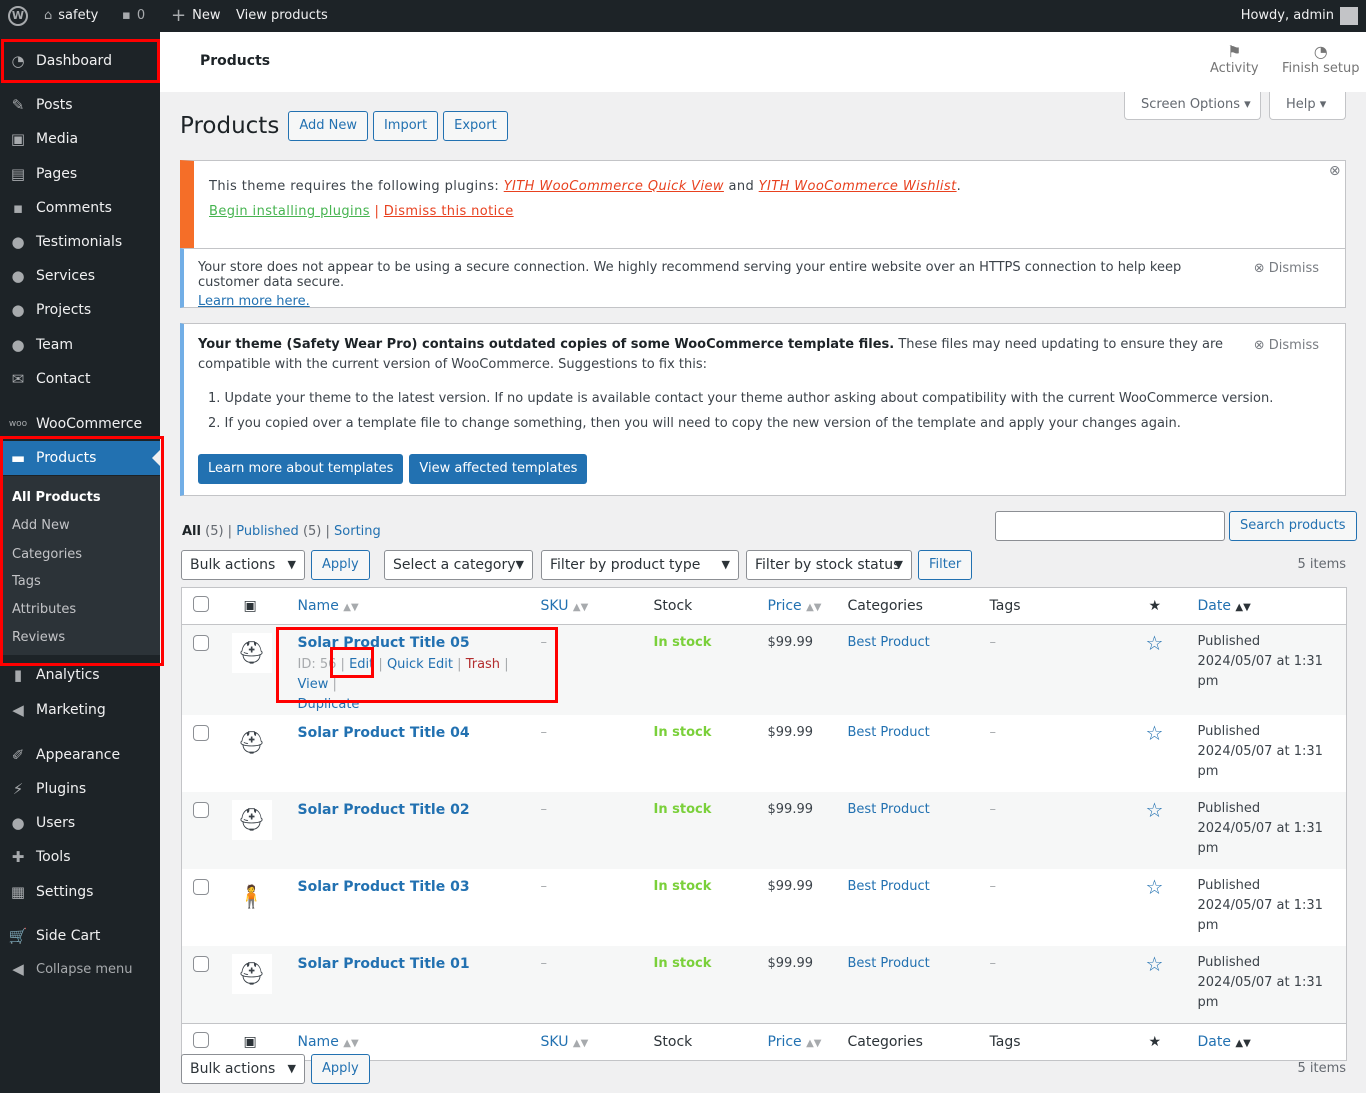 This screenshot has height=1093, width=1366. Describe the element at coordinates (251, 897) in the screenshot. I see `product-thumbnail: 🧍` at that location.